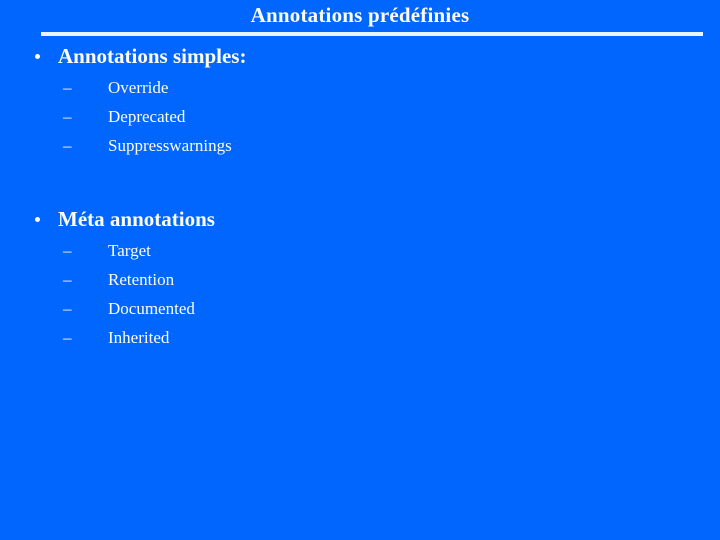 The image size is (720, 540). I want to click on list-item-label: Suppresswarnings, so click(170, 145).